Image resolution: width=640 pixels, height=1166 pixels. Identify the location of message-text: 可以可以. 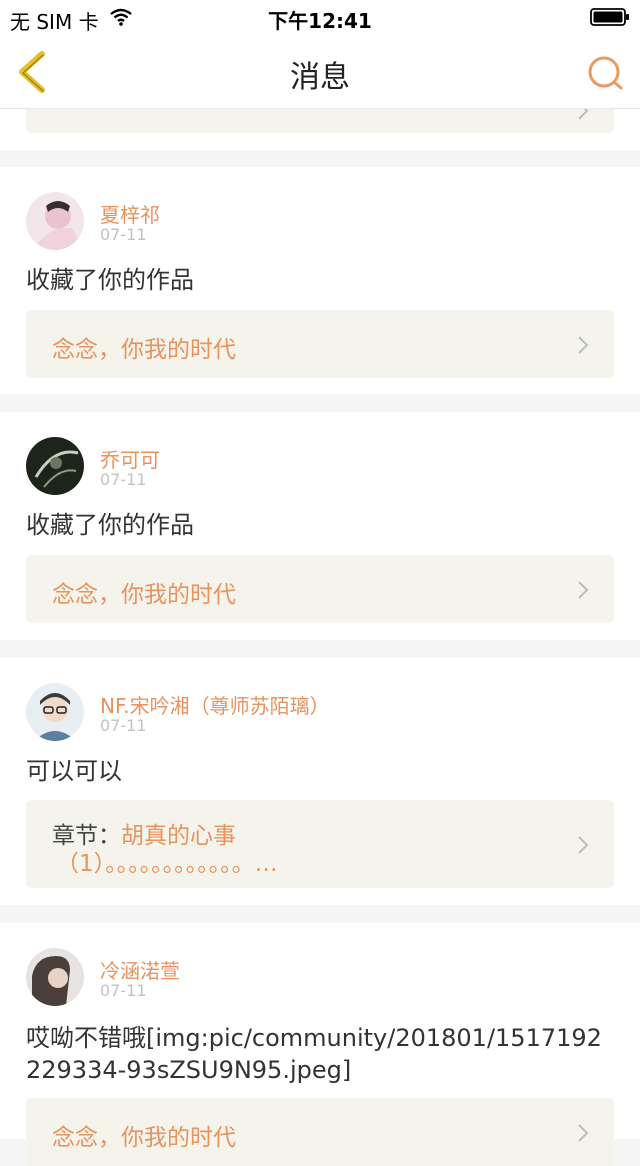
(74, 771).